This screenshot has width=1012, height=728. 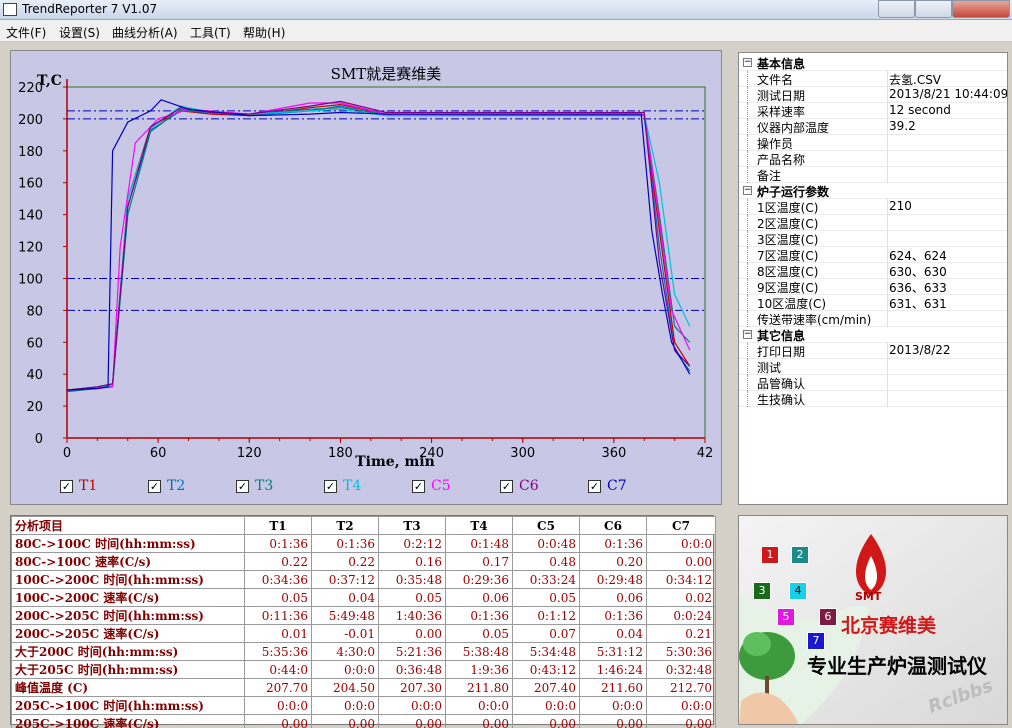 I want to click on x-tick-label: 180, so click(x=340, y=453).